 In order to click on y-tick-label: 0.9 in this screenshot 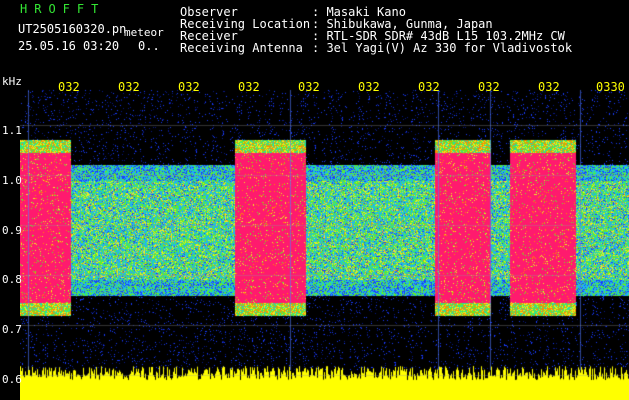, I will do `click(12, 230)`.